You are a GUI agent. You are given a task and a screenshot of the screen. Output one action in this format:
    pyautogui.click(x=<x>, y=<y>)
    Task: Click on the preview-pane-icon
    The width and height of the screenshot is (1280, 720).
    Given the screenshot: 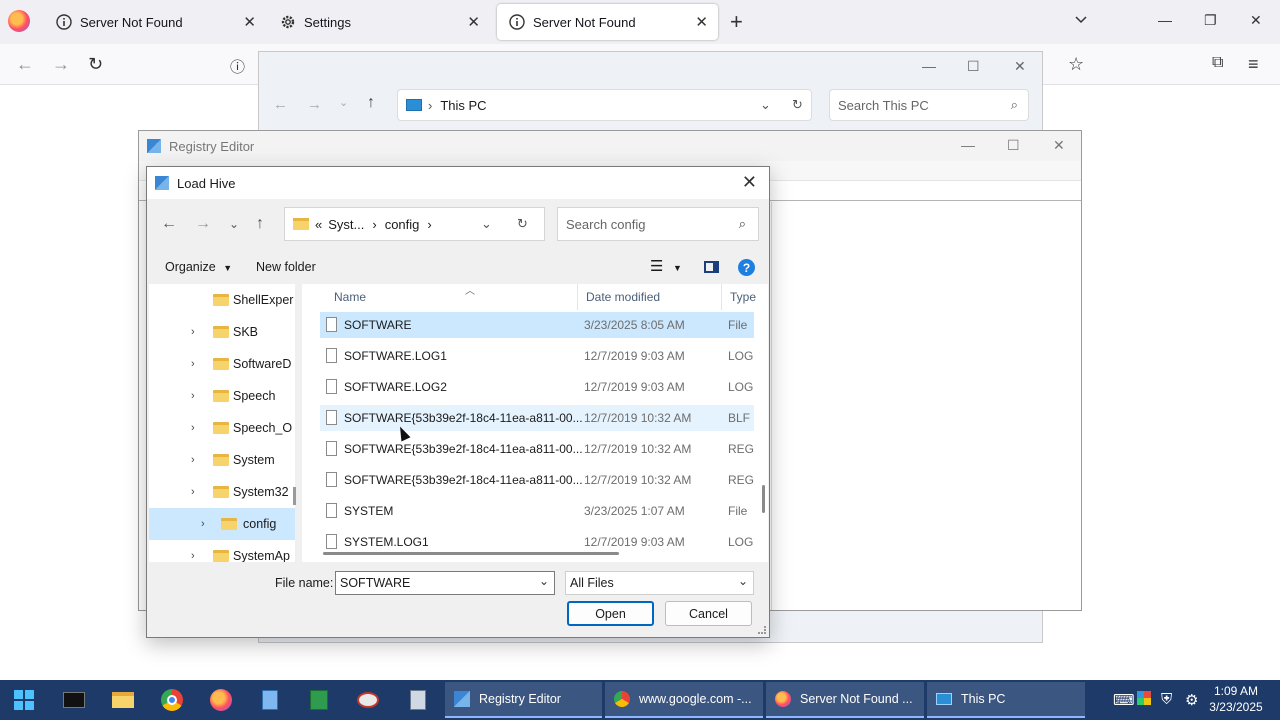 What is the action you would take?
    pyautogui.click(x=711, y=267)
    